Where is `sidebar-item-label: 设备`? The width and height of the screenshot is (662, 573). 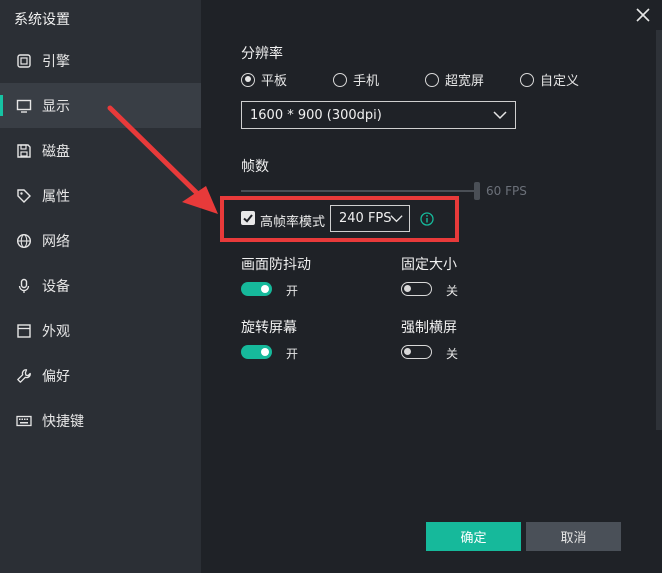
sidebar-item-label: 设备 is located at coordinates (56, 286).